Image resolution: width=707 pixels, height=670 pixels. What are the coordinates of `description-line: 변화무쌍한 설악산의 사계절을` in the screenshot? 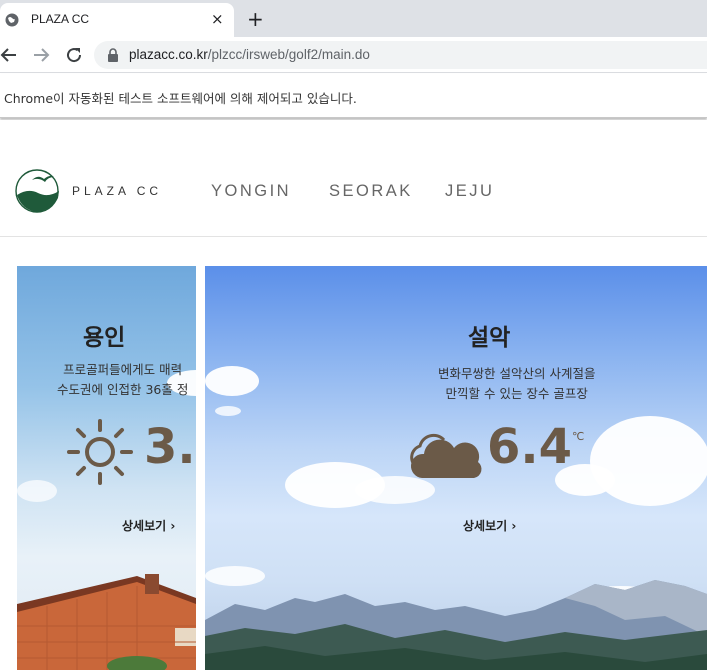 It's located at (517, 373).